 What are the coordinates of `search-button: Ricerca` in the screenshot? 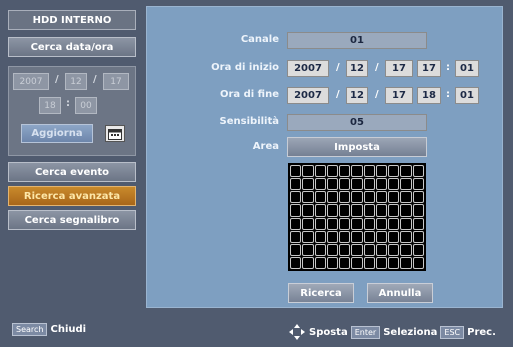 It's located at (321, 293).